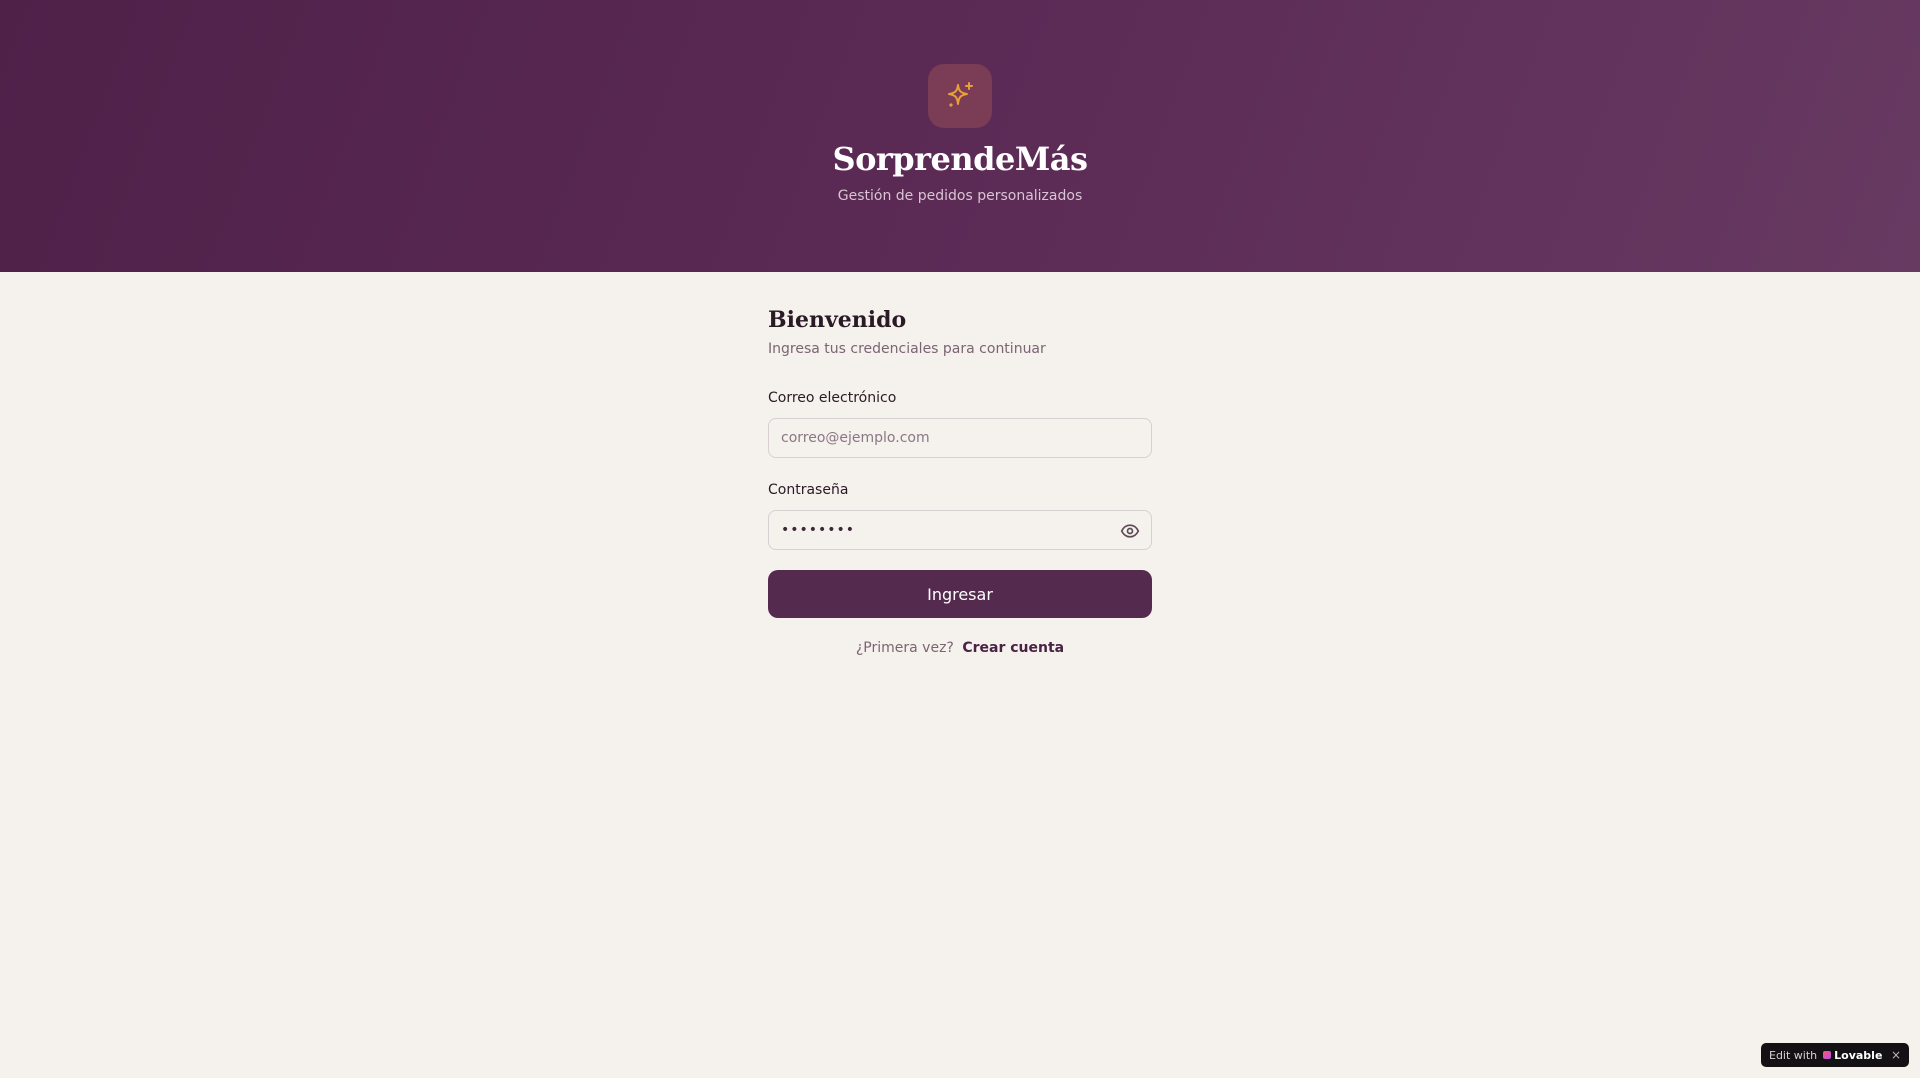 This screenshot has height=1080, width=1920. I want to click on email-field-wrapper, so click(960, 438).